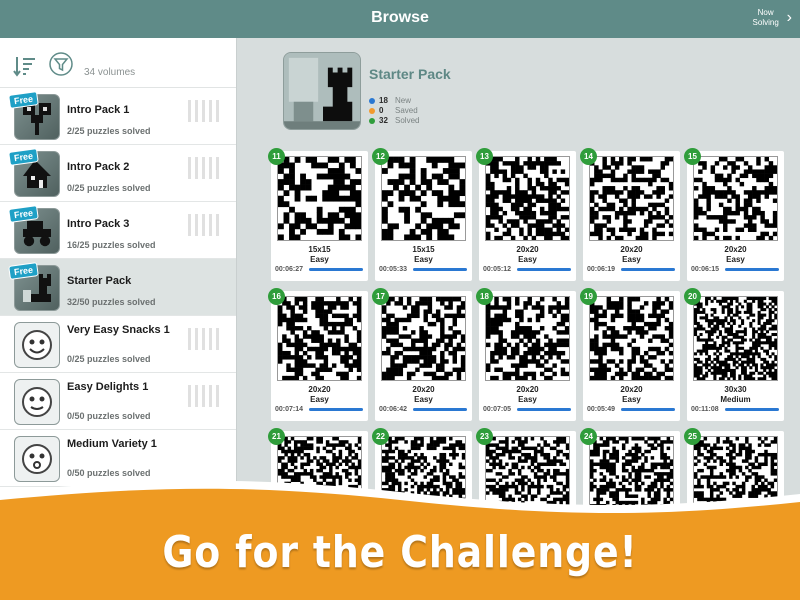  What do you see at coordinates (118, 173) in the screenshot?
I see `sidebar-item-intro-pack-2: Free Intro Pack 2 0/25 puzzles solved` at bounding box center [118, 173].